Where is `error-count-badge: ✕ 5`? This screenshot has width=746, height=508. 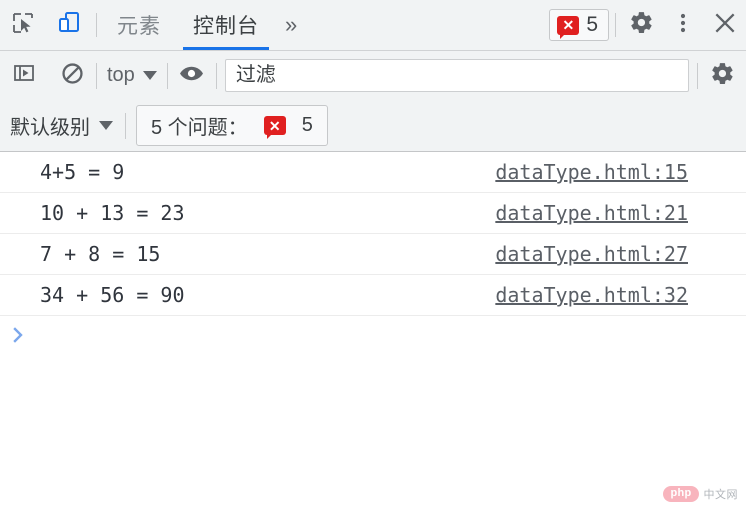 error-count-badge: ✕ 5 is located at coordinates (579, 25).